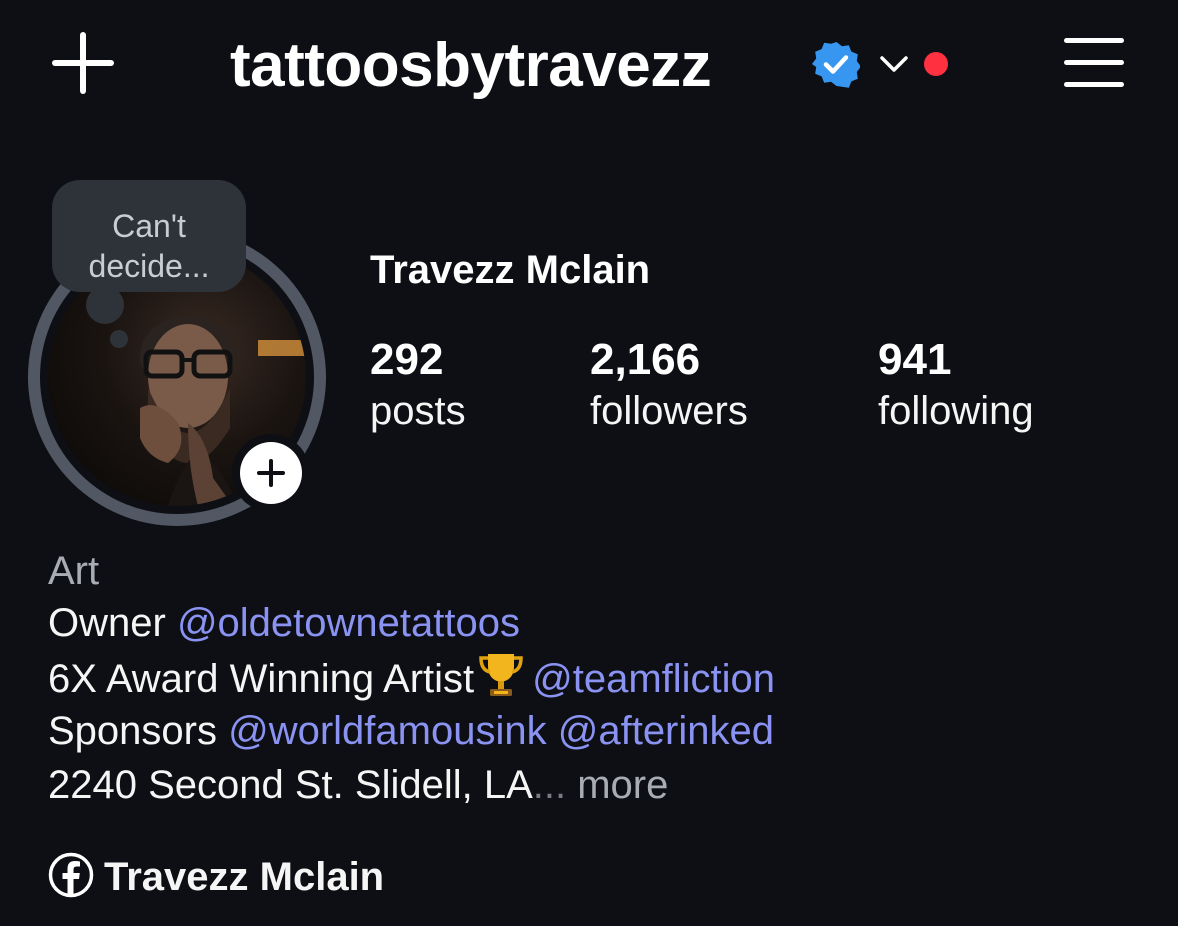 The width and height of the screenshot is (1178, 926). What do you see at coordinates (244, 877) in the screenshot?
I see `facebook-link-label: Travezz Mclain` at bounding box center [244, 877].